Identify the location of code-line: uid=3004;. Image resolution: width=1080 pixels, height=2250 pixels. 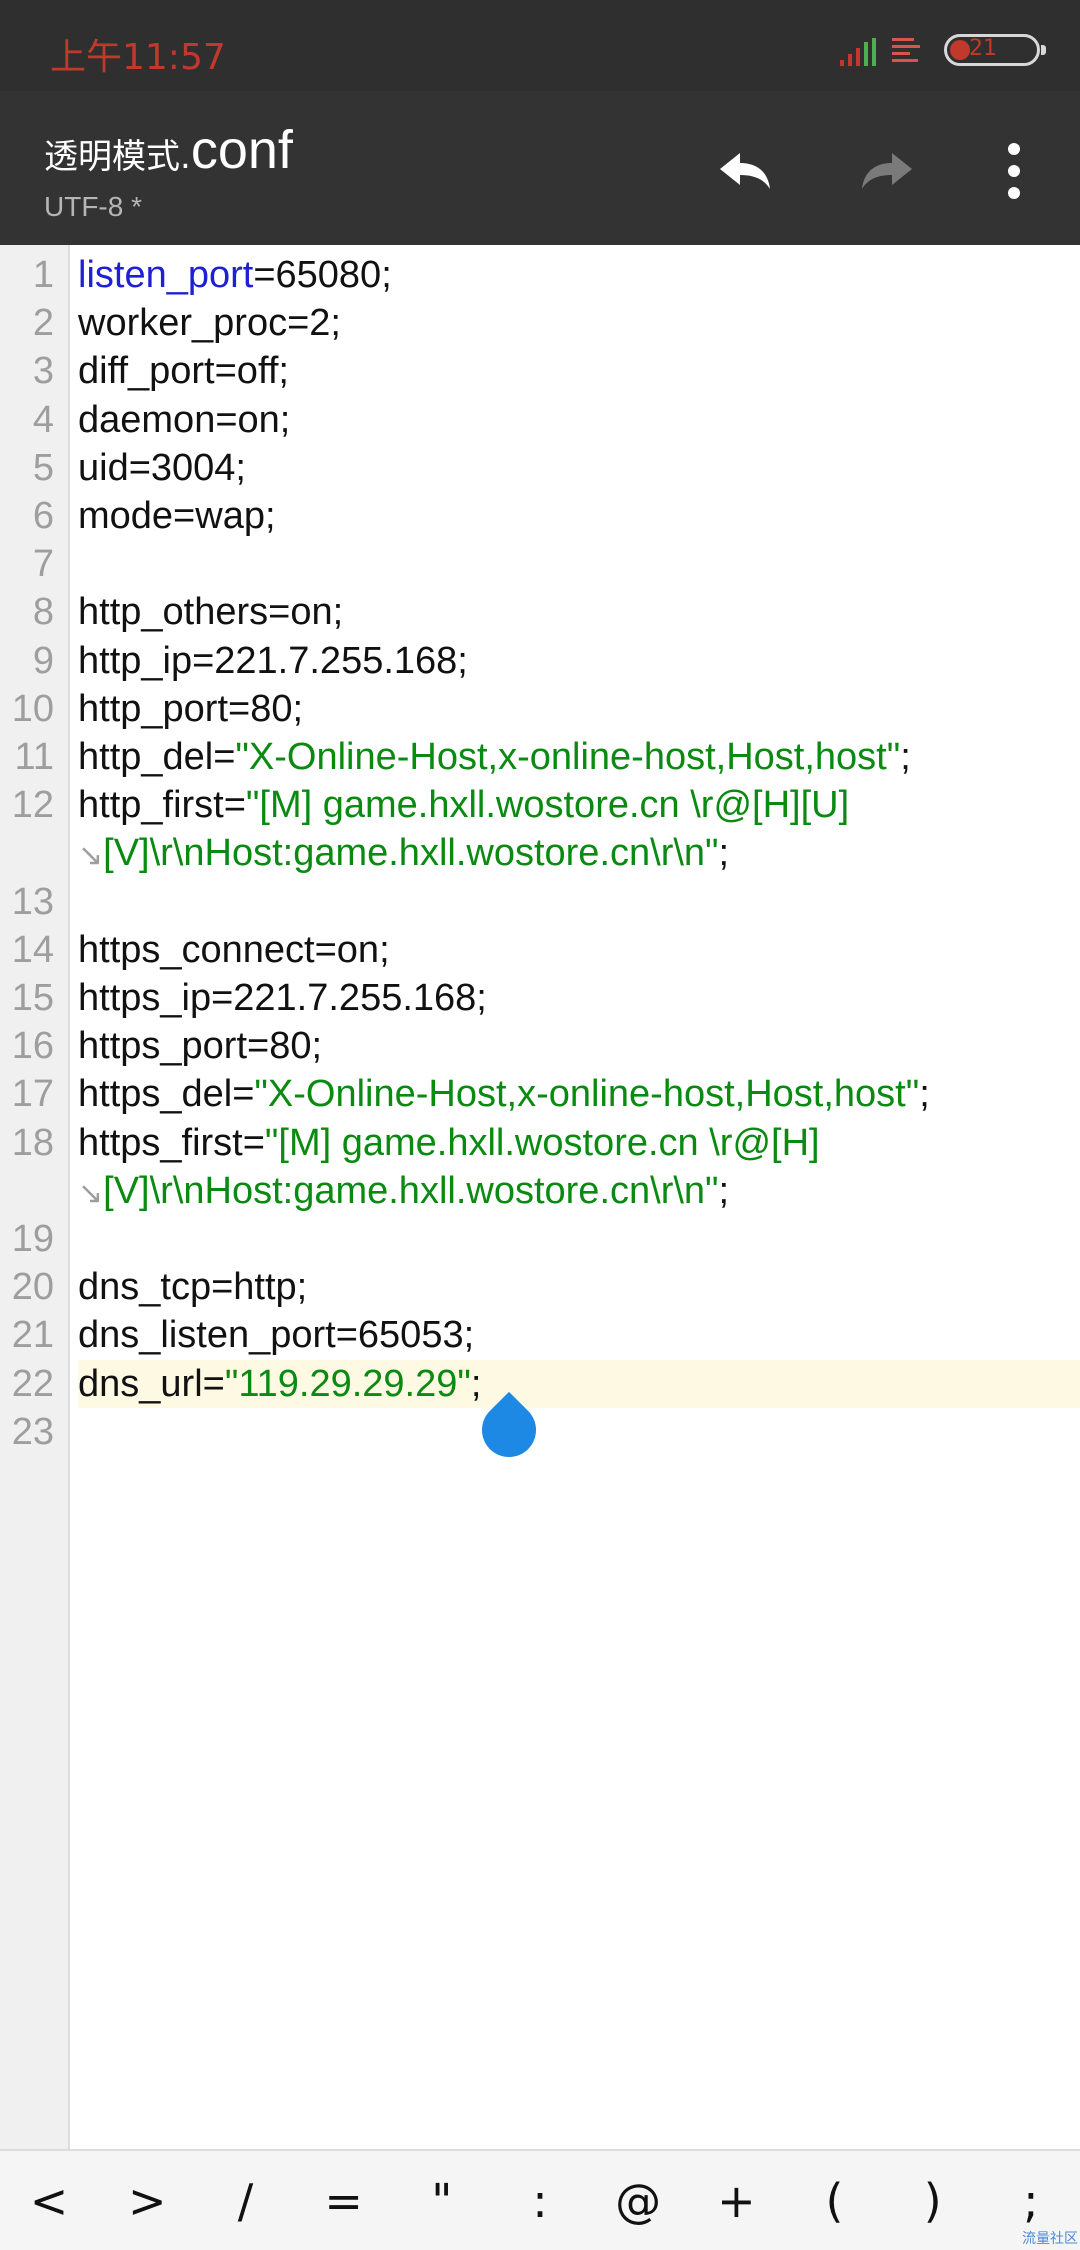
(579, 468).